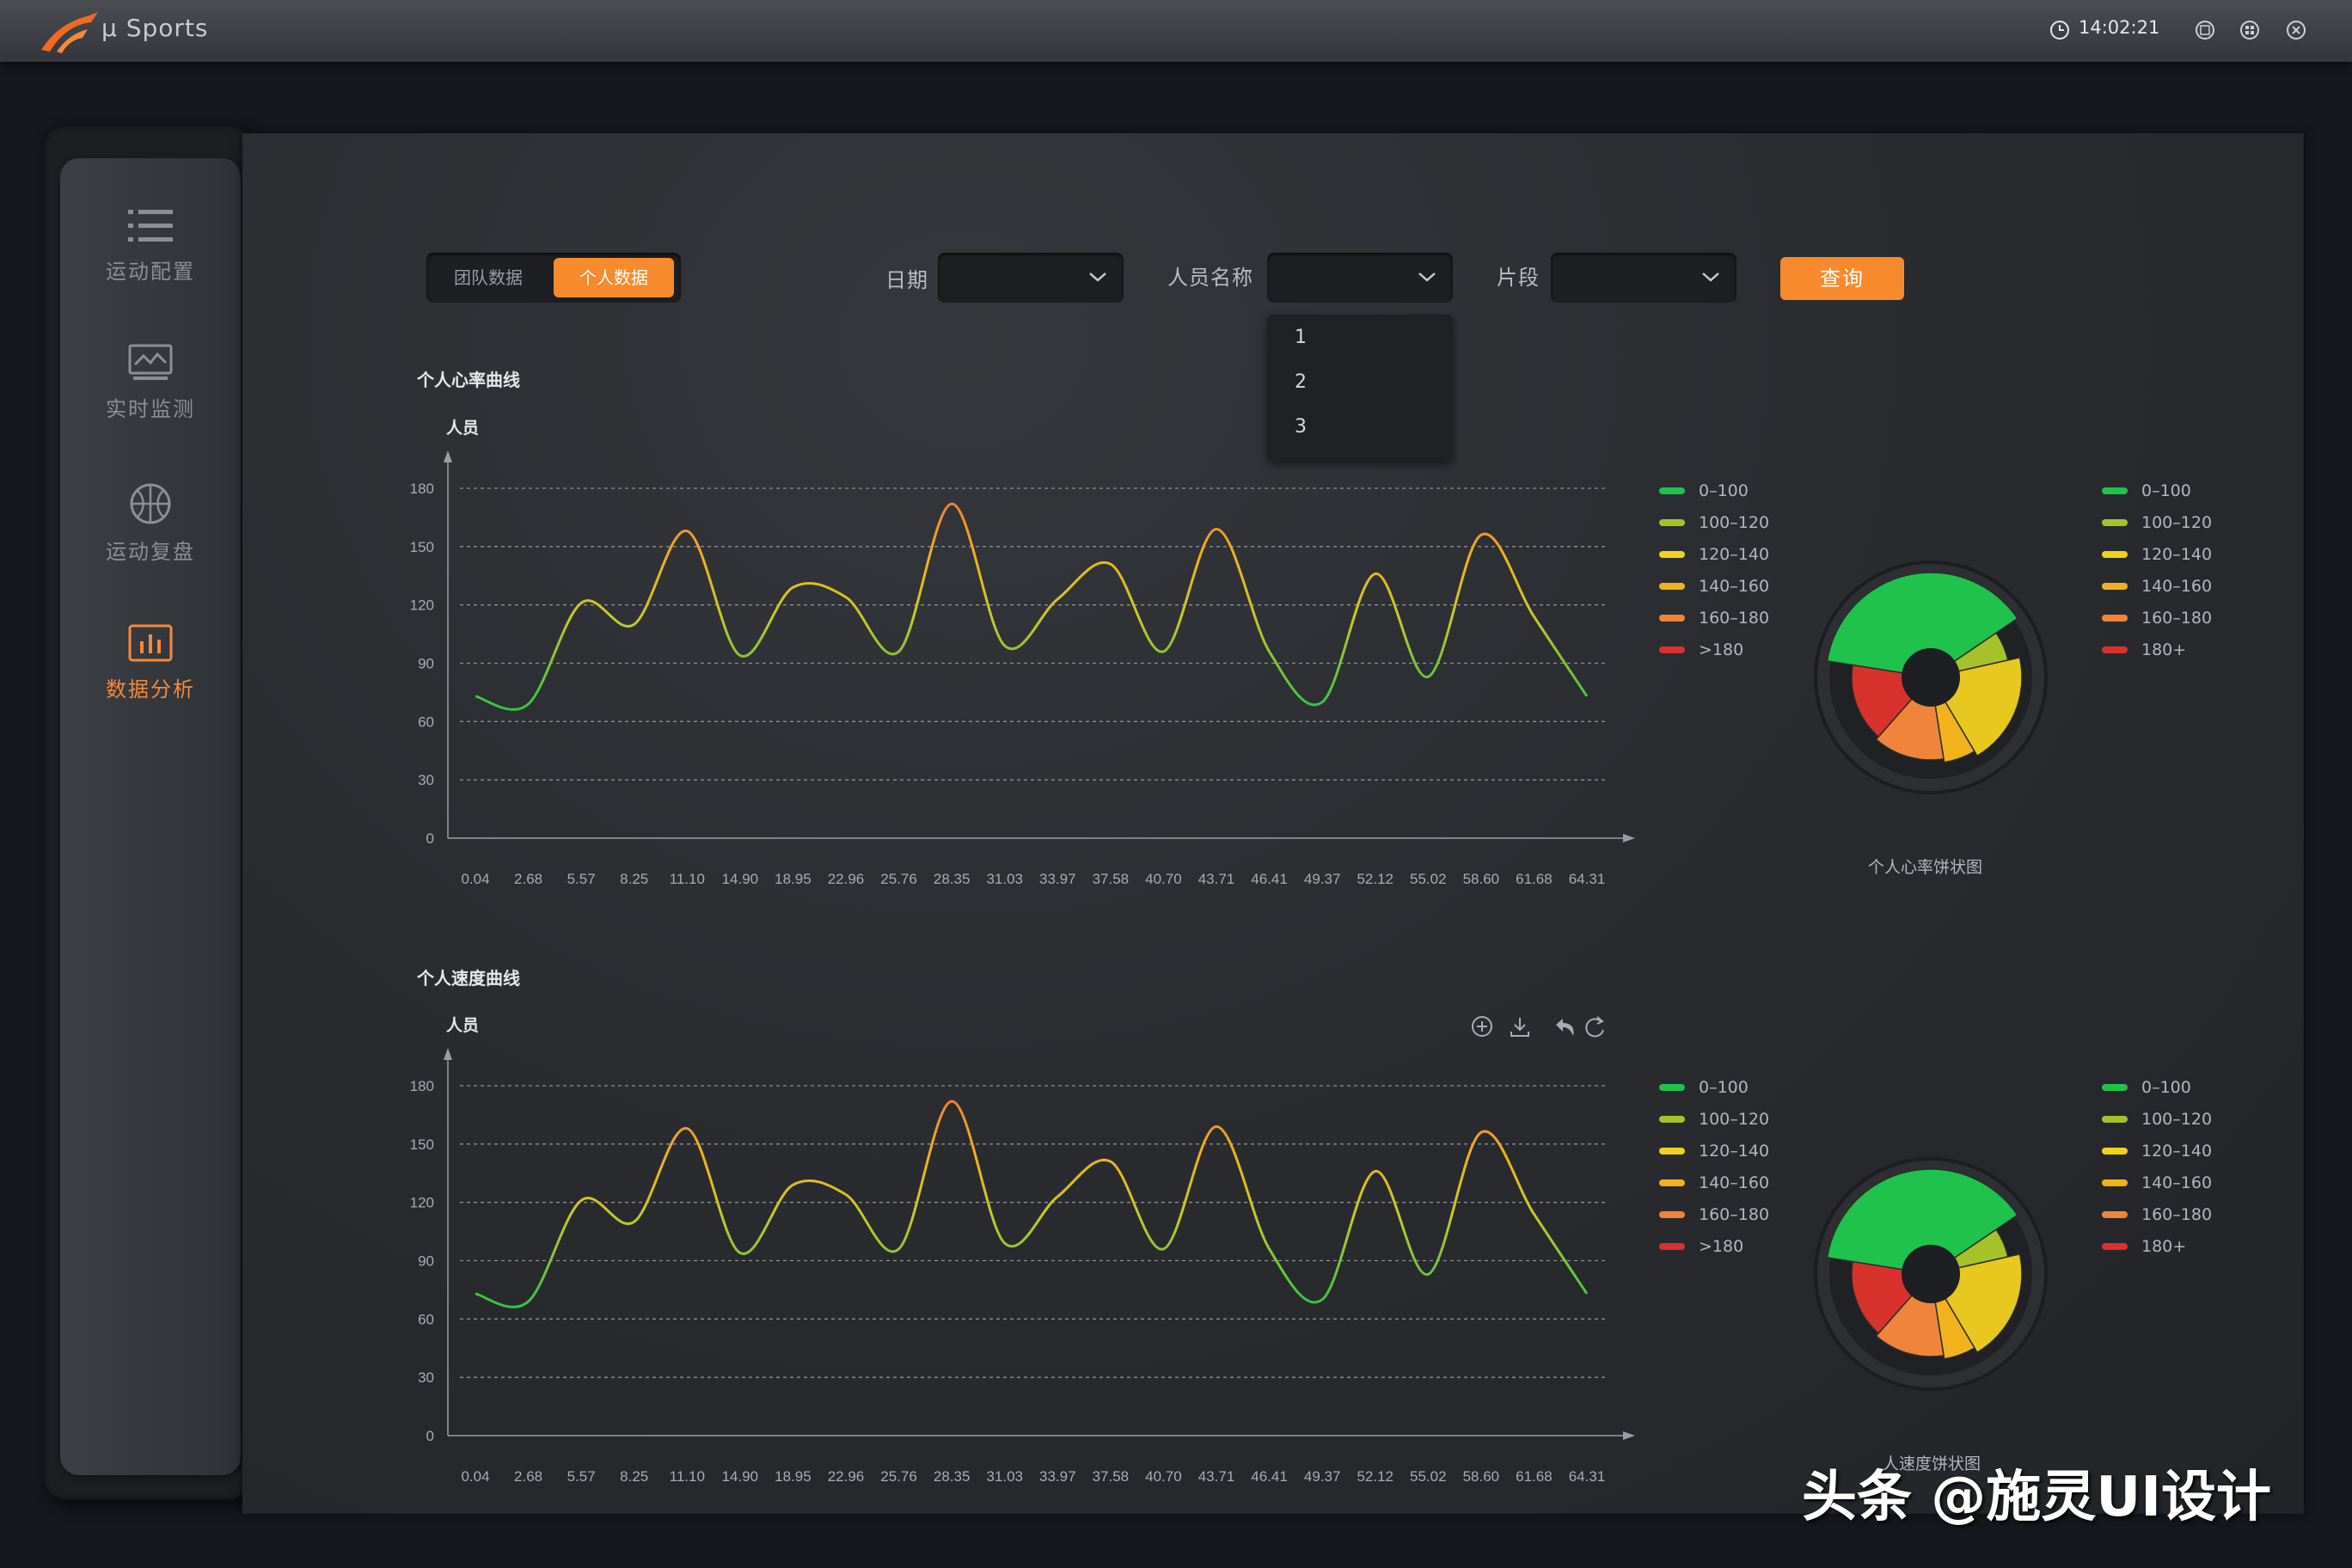 This screenshot has height=1568, width=2352. I want to click on undo-icon, so click(1565, 1027).